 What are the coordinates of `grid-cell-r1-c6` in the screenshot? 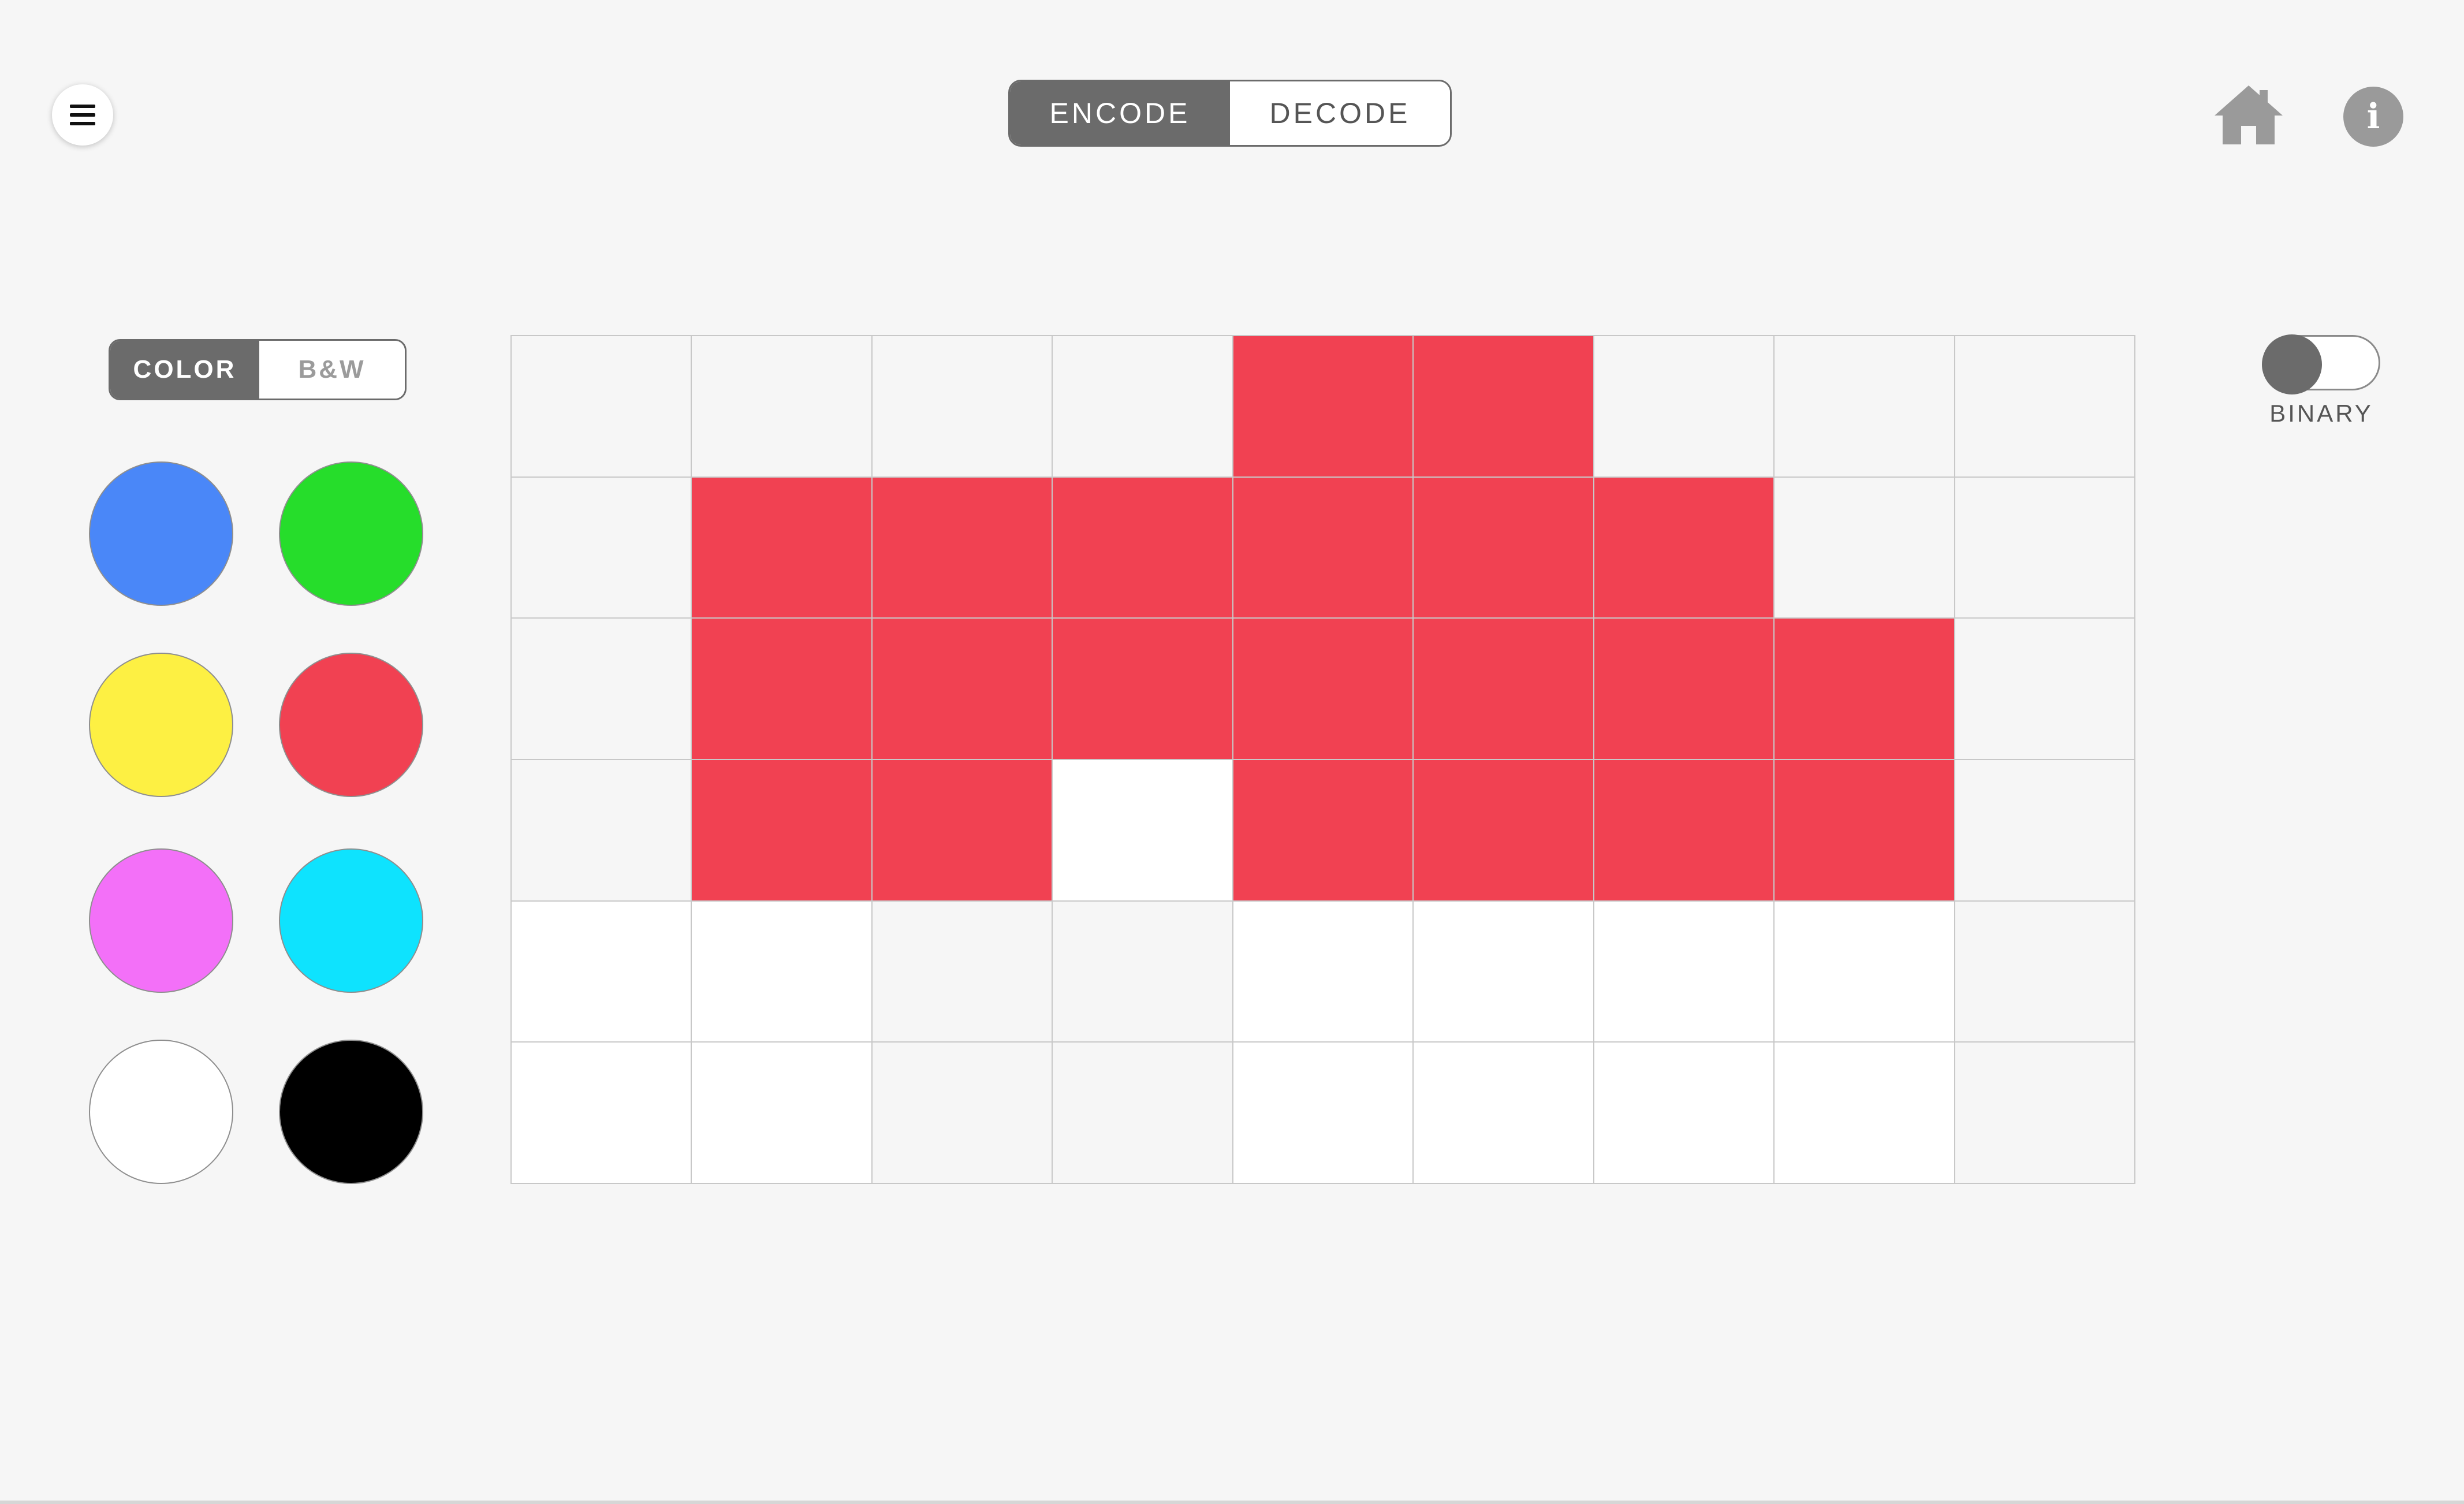 It's located at (1504, 407).